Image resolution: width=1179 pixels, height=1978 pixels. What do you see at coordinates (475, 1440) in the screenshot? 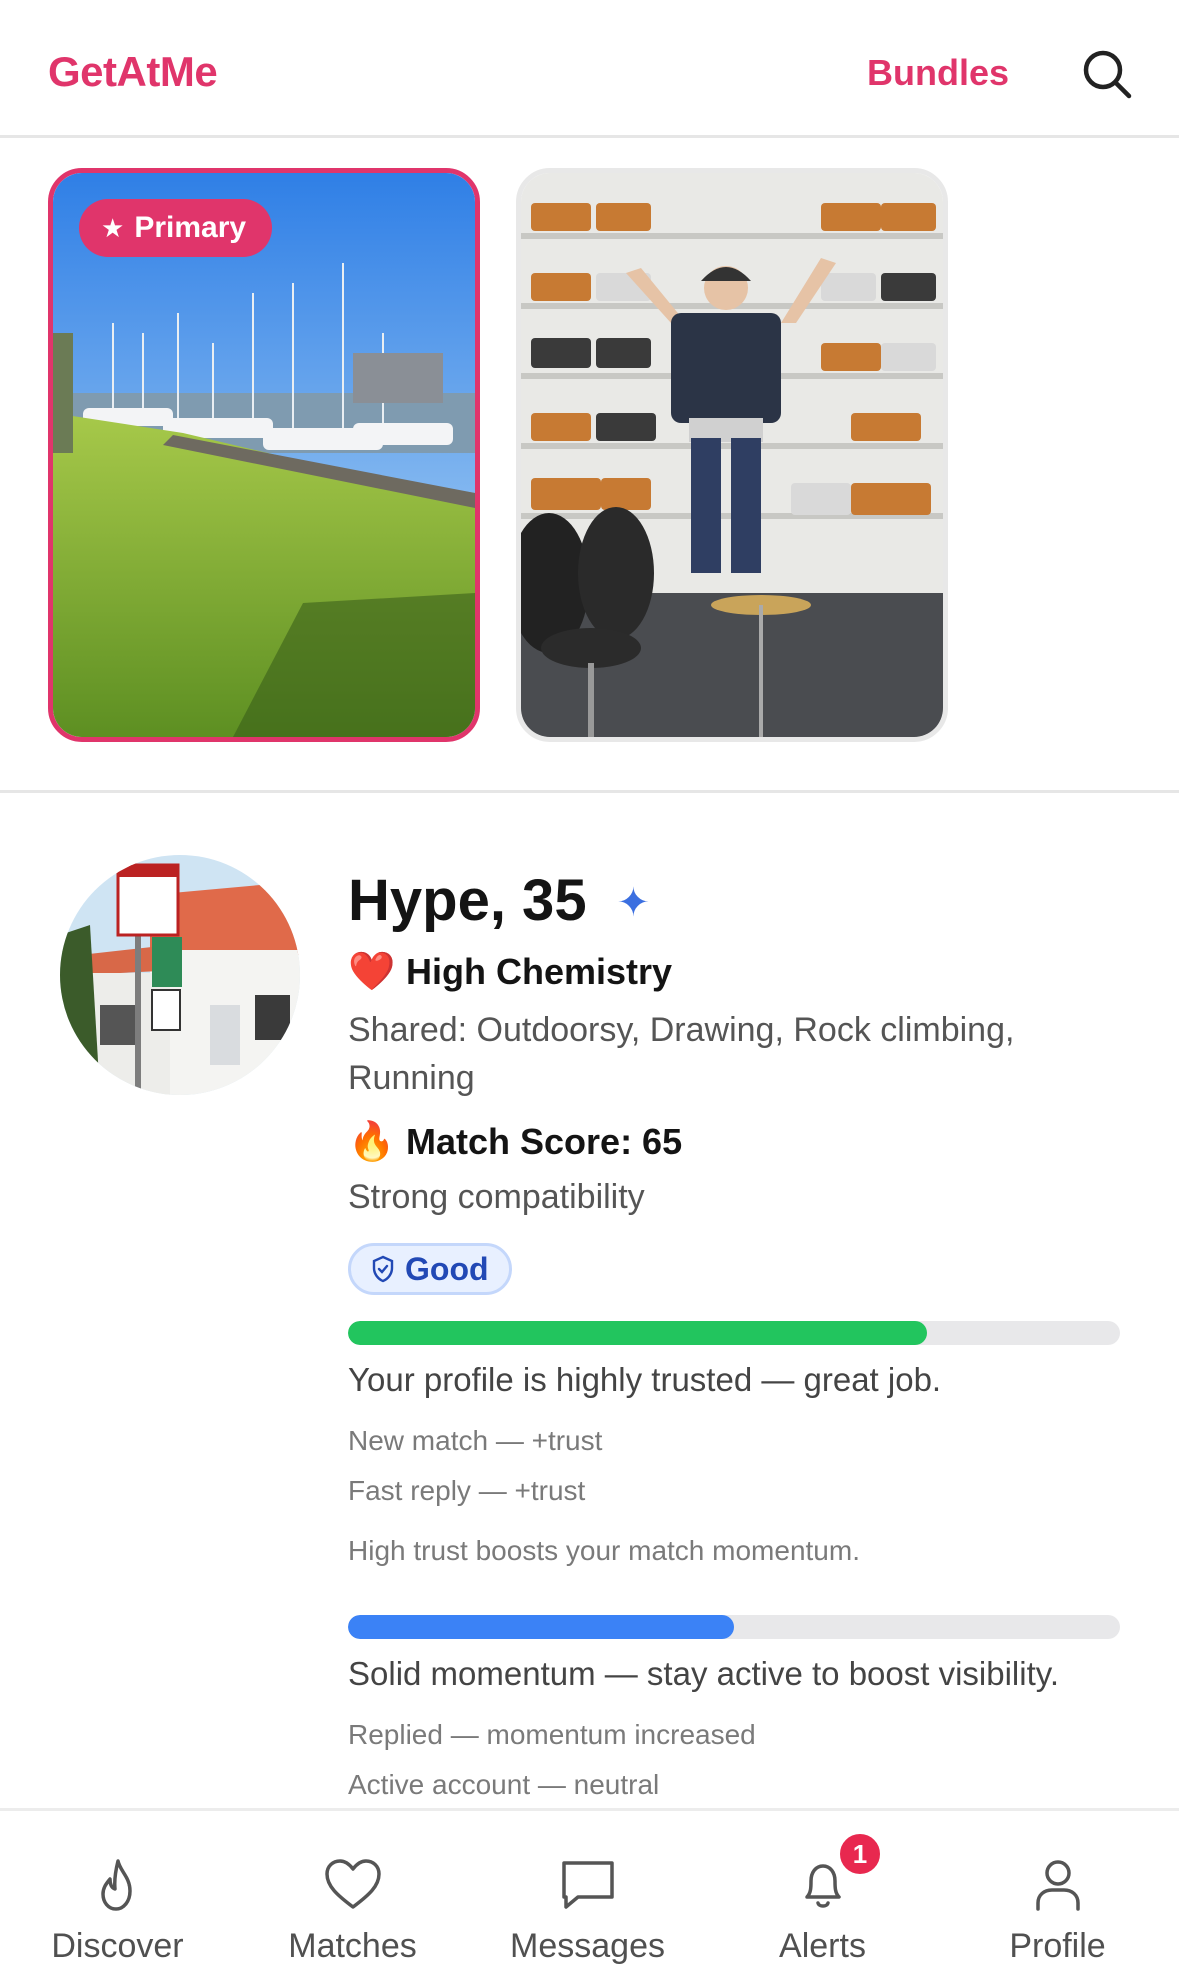
I see `trust-event: New match — +trust` at bounding box center [475, 1440].